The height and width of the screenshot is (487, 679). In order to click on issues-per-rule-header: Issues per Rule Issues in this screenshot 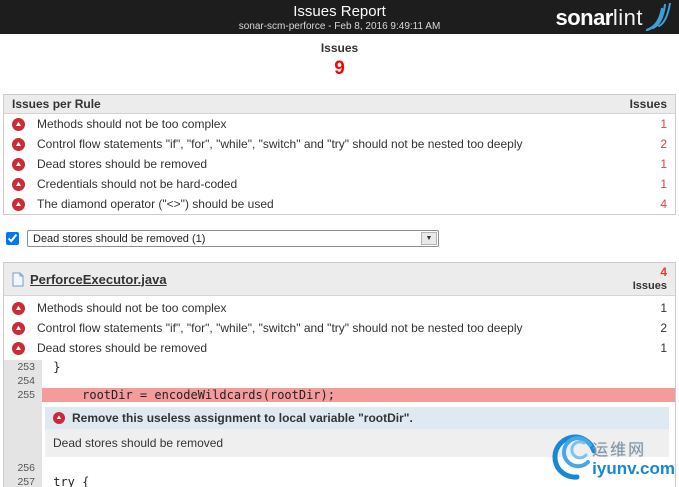, I will do `click(339, 104)`.